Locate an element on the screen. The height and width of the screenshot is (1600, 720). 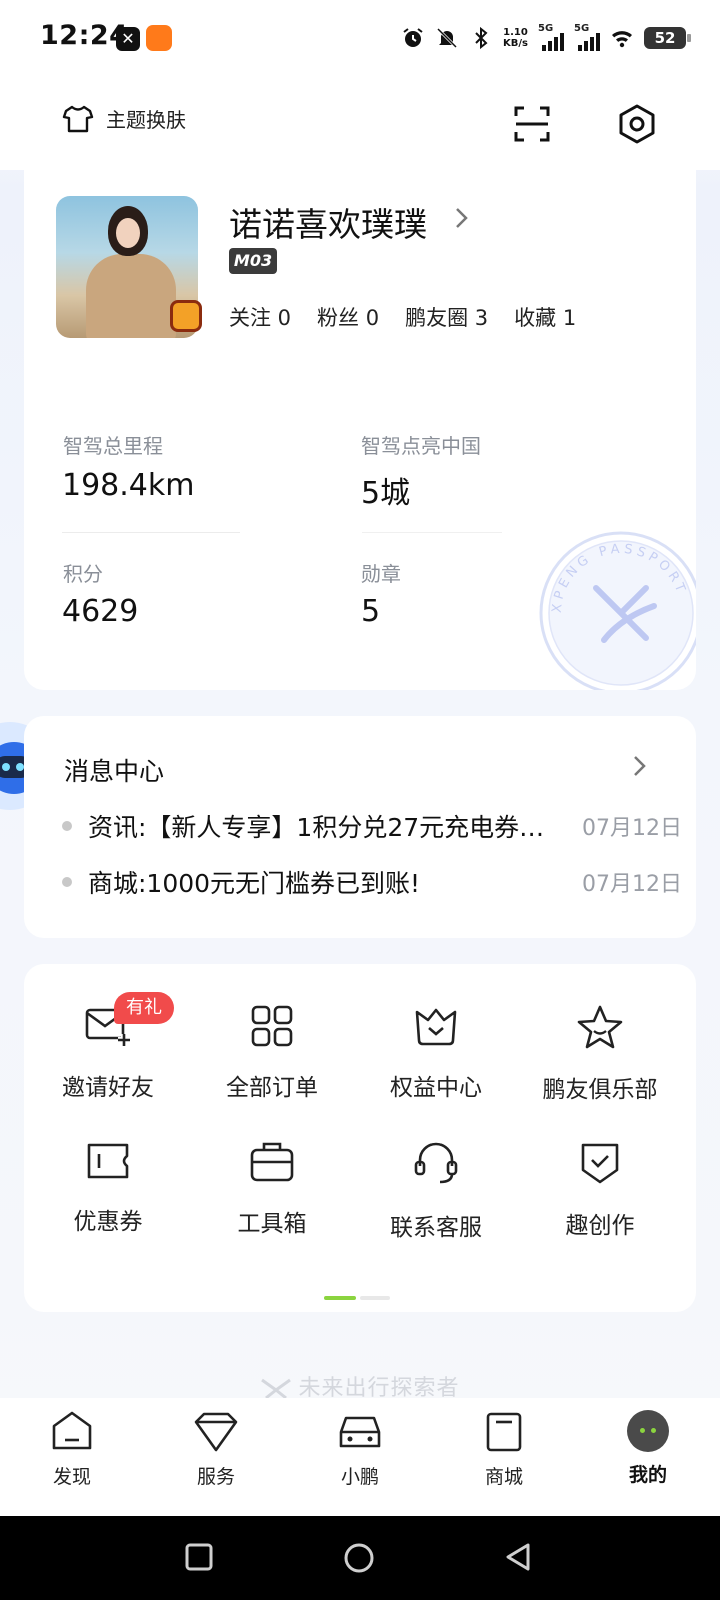
bottom-tab-bar: 发现 服务 小鹏 商城 我的 is located at coordinates (360, 1457).